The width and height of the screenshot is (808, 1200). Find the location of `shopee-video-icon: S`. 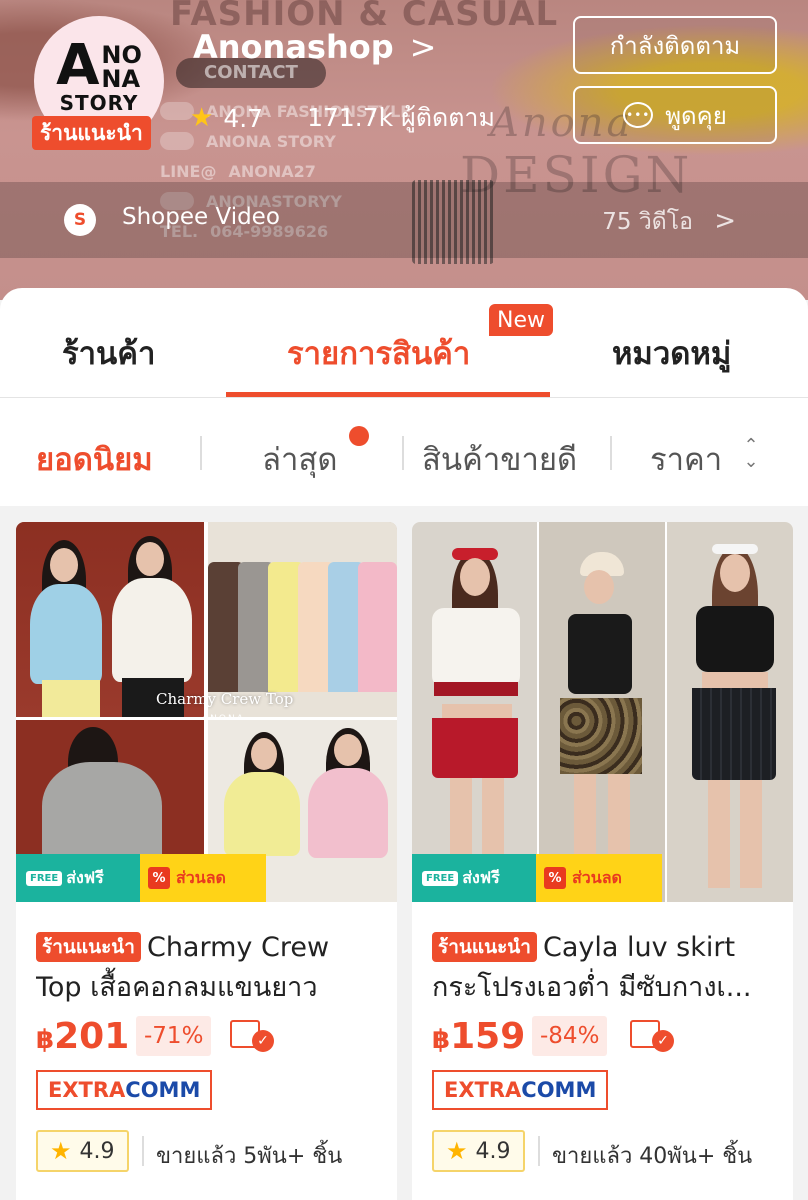

shopee-video-icon: S is located at coordinates (80, 220).